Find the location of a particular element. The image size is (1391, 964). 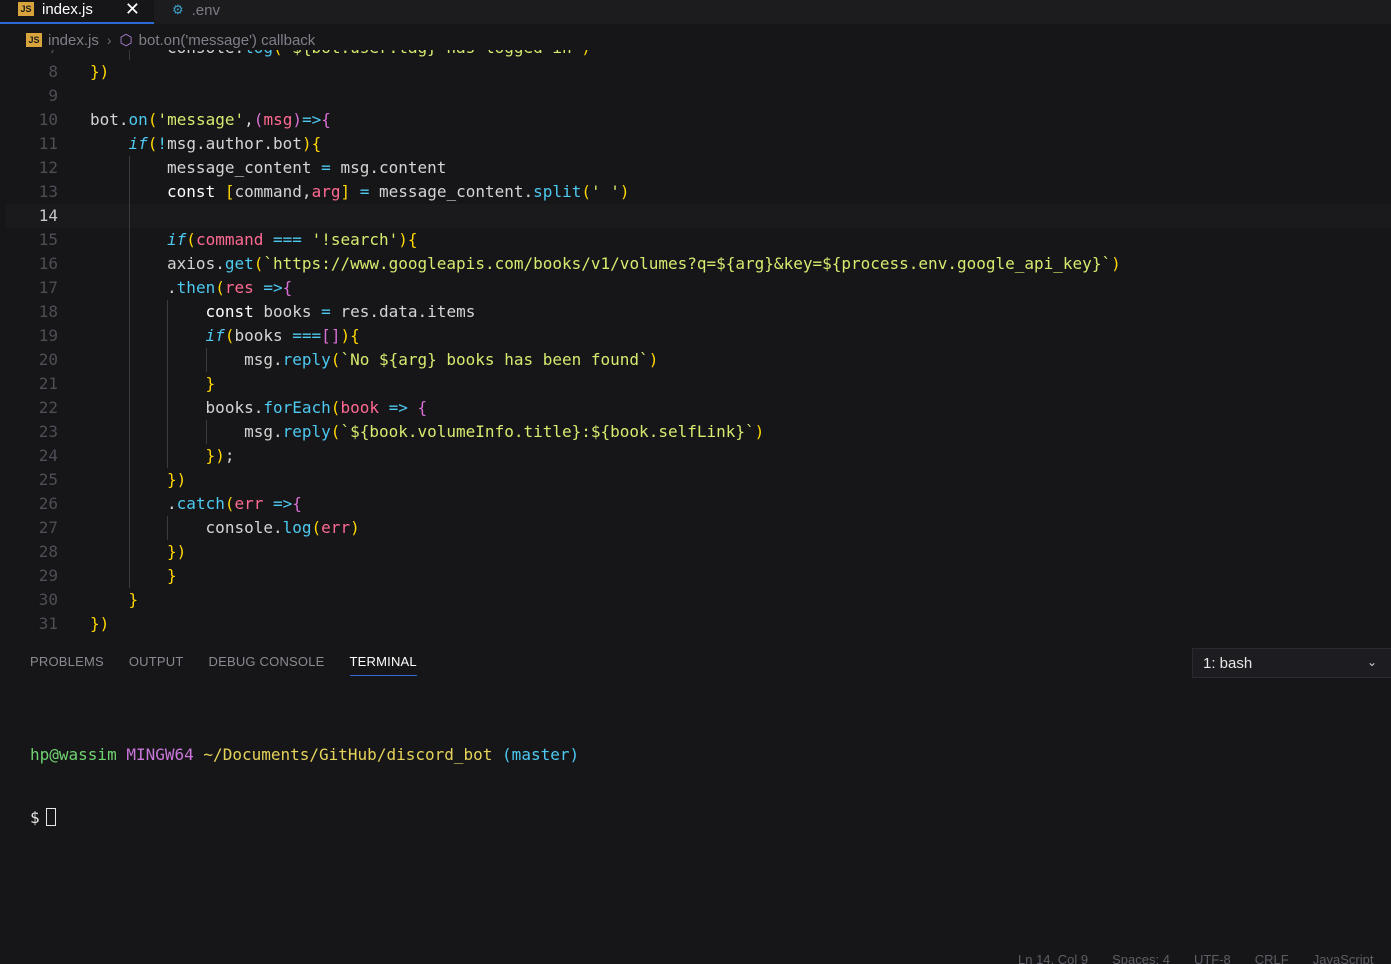

code-line: 11 if(!msg.author.bot){ is located at coordinates (698, 144).